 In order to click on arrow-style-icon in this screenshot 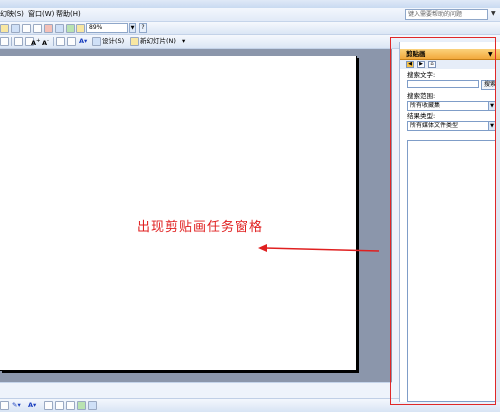, I will do `click(70, 405)`.